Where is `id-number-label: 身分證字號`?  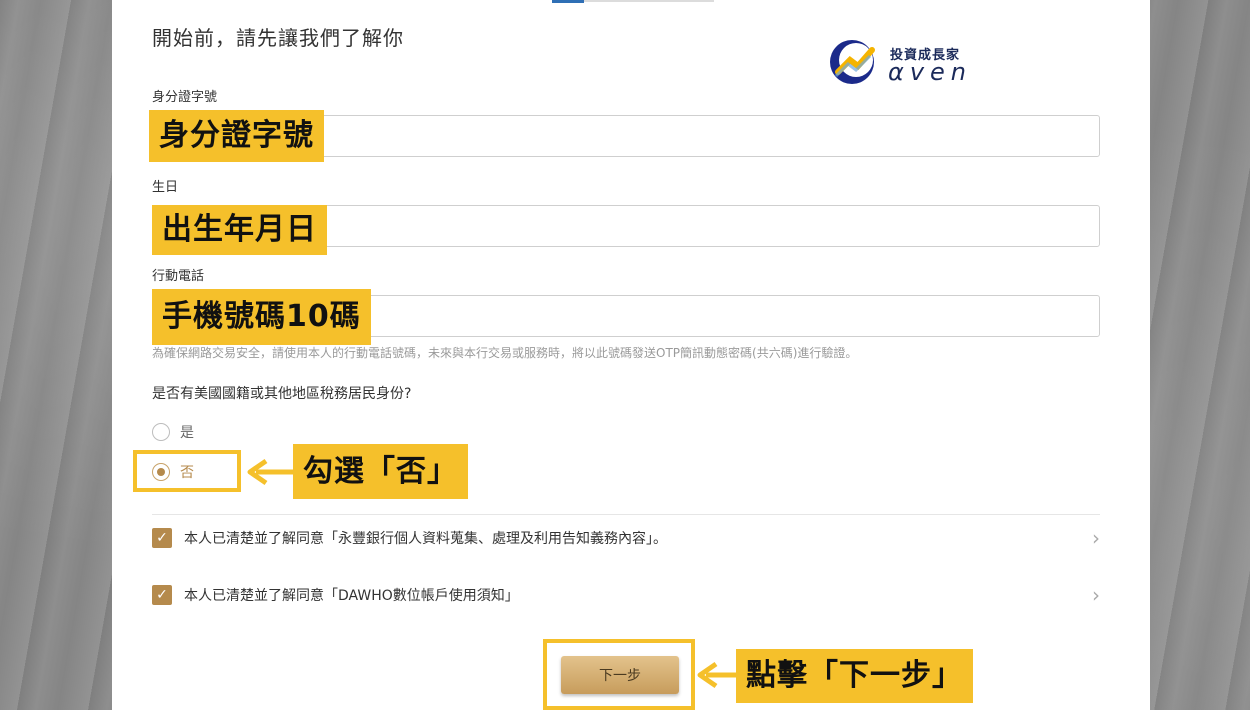 id-number-label: 身分證字號 is located at coordinates (185, 97).